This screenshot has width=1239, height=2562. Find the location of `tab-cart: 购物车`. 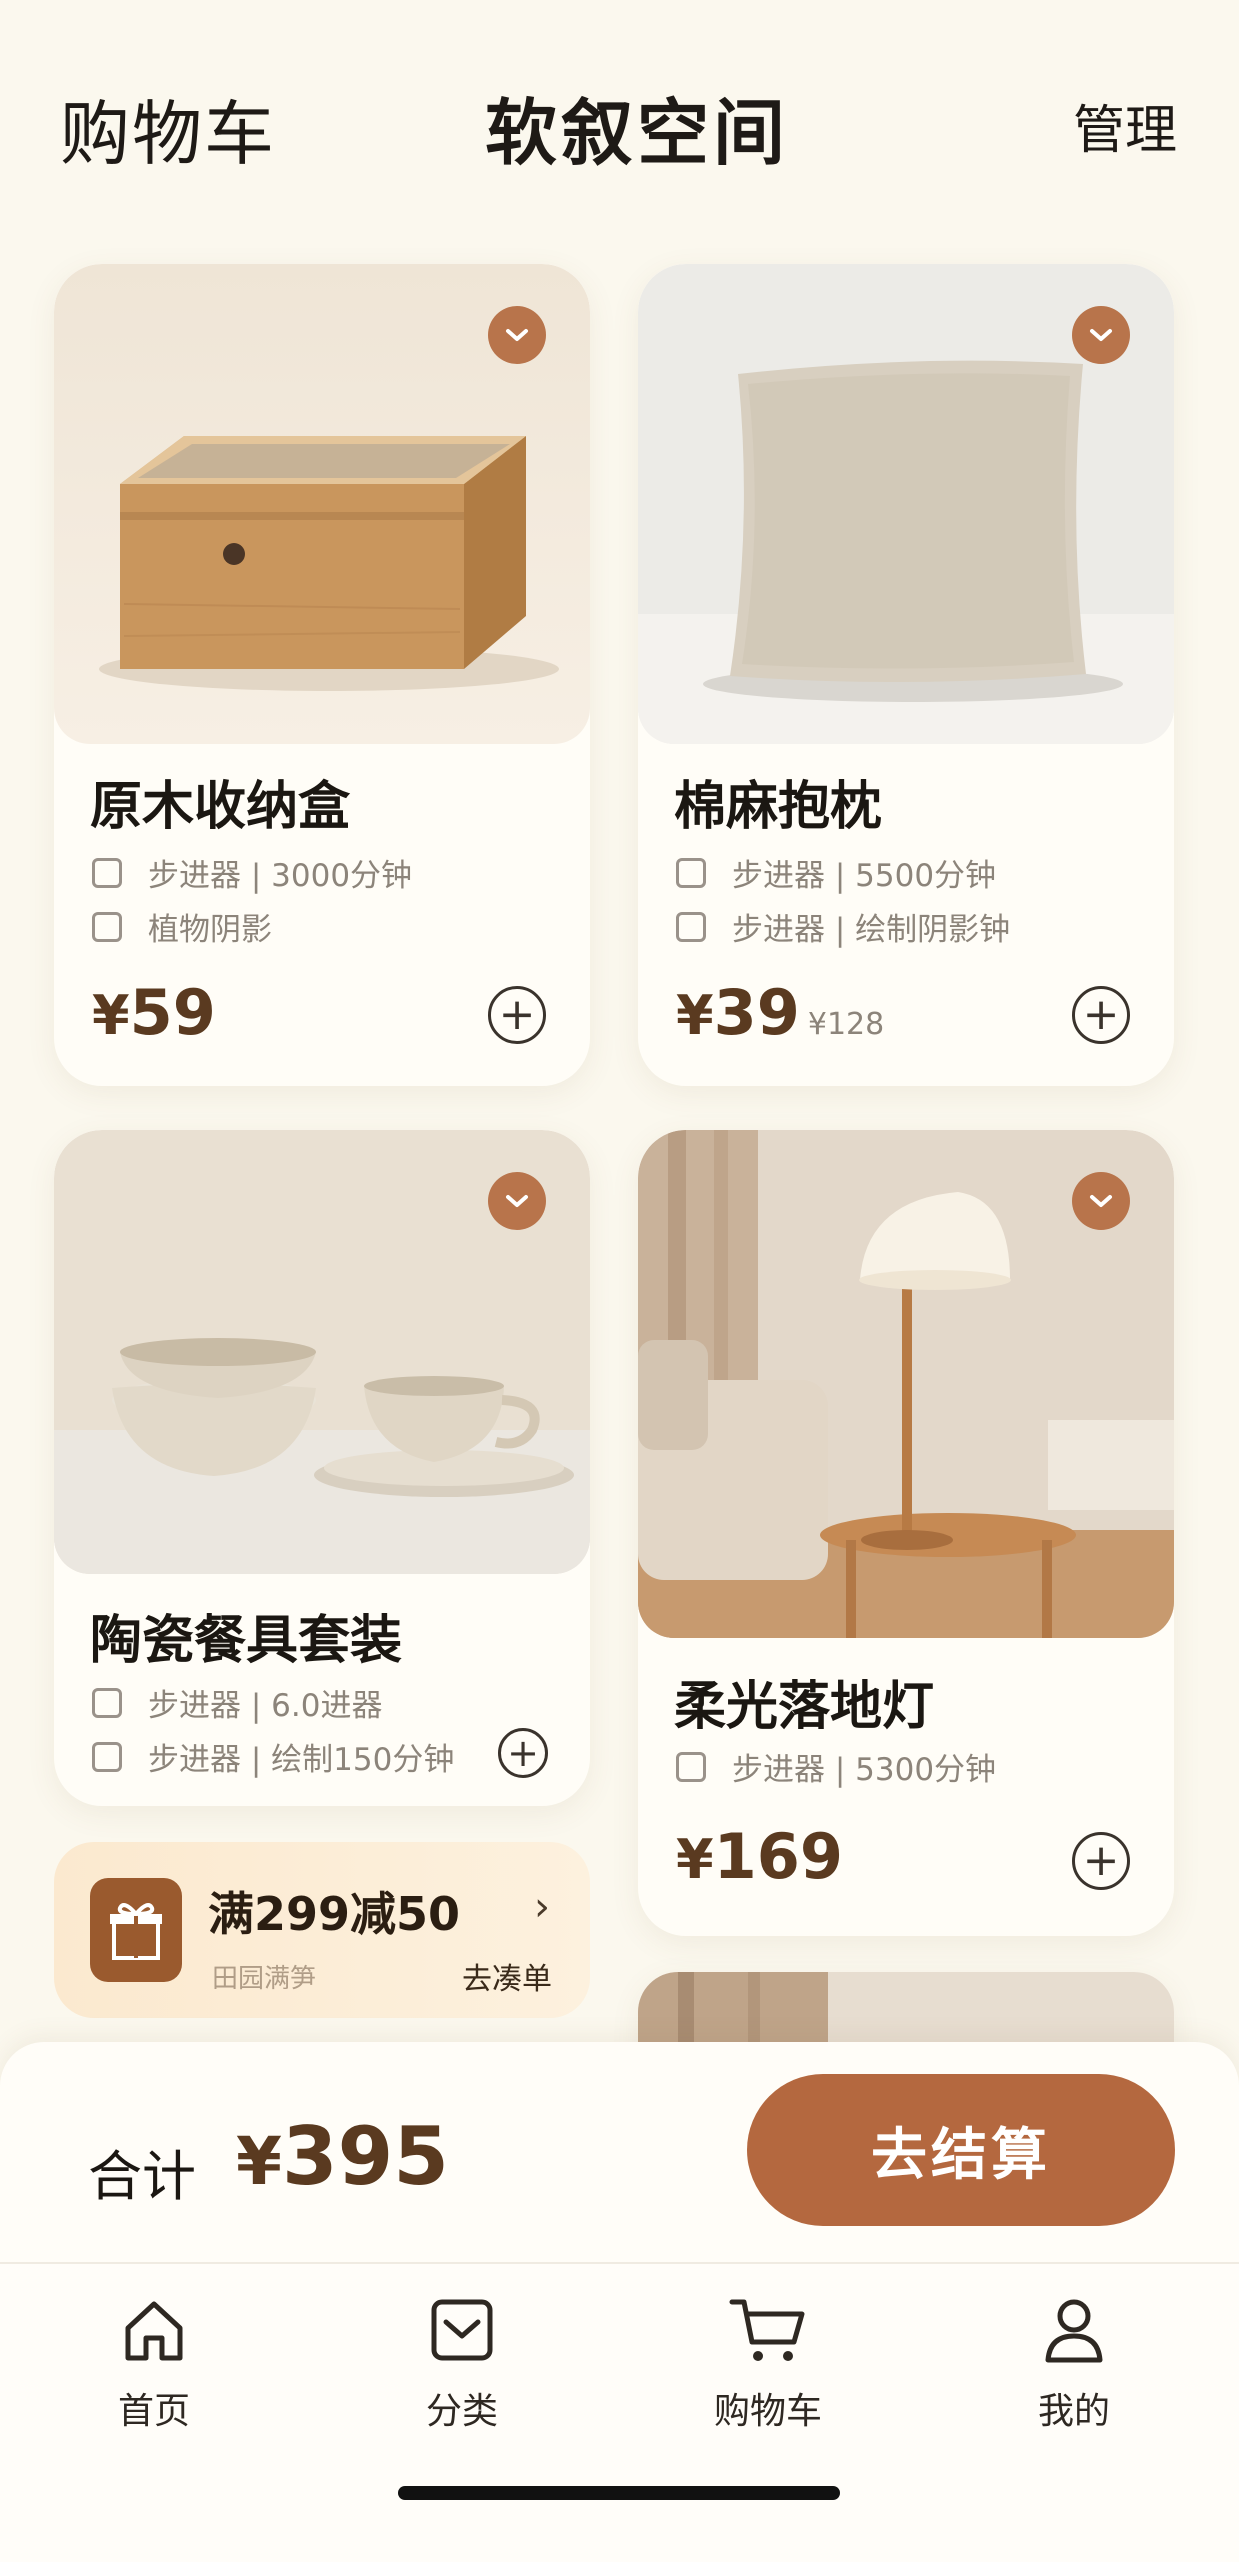

tab-cart: 购物车 is located at coordinates (768, 2364).